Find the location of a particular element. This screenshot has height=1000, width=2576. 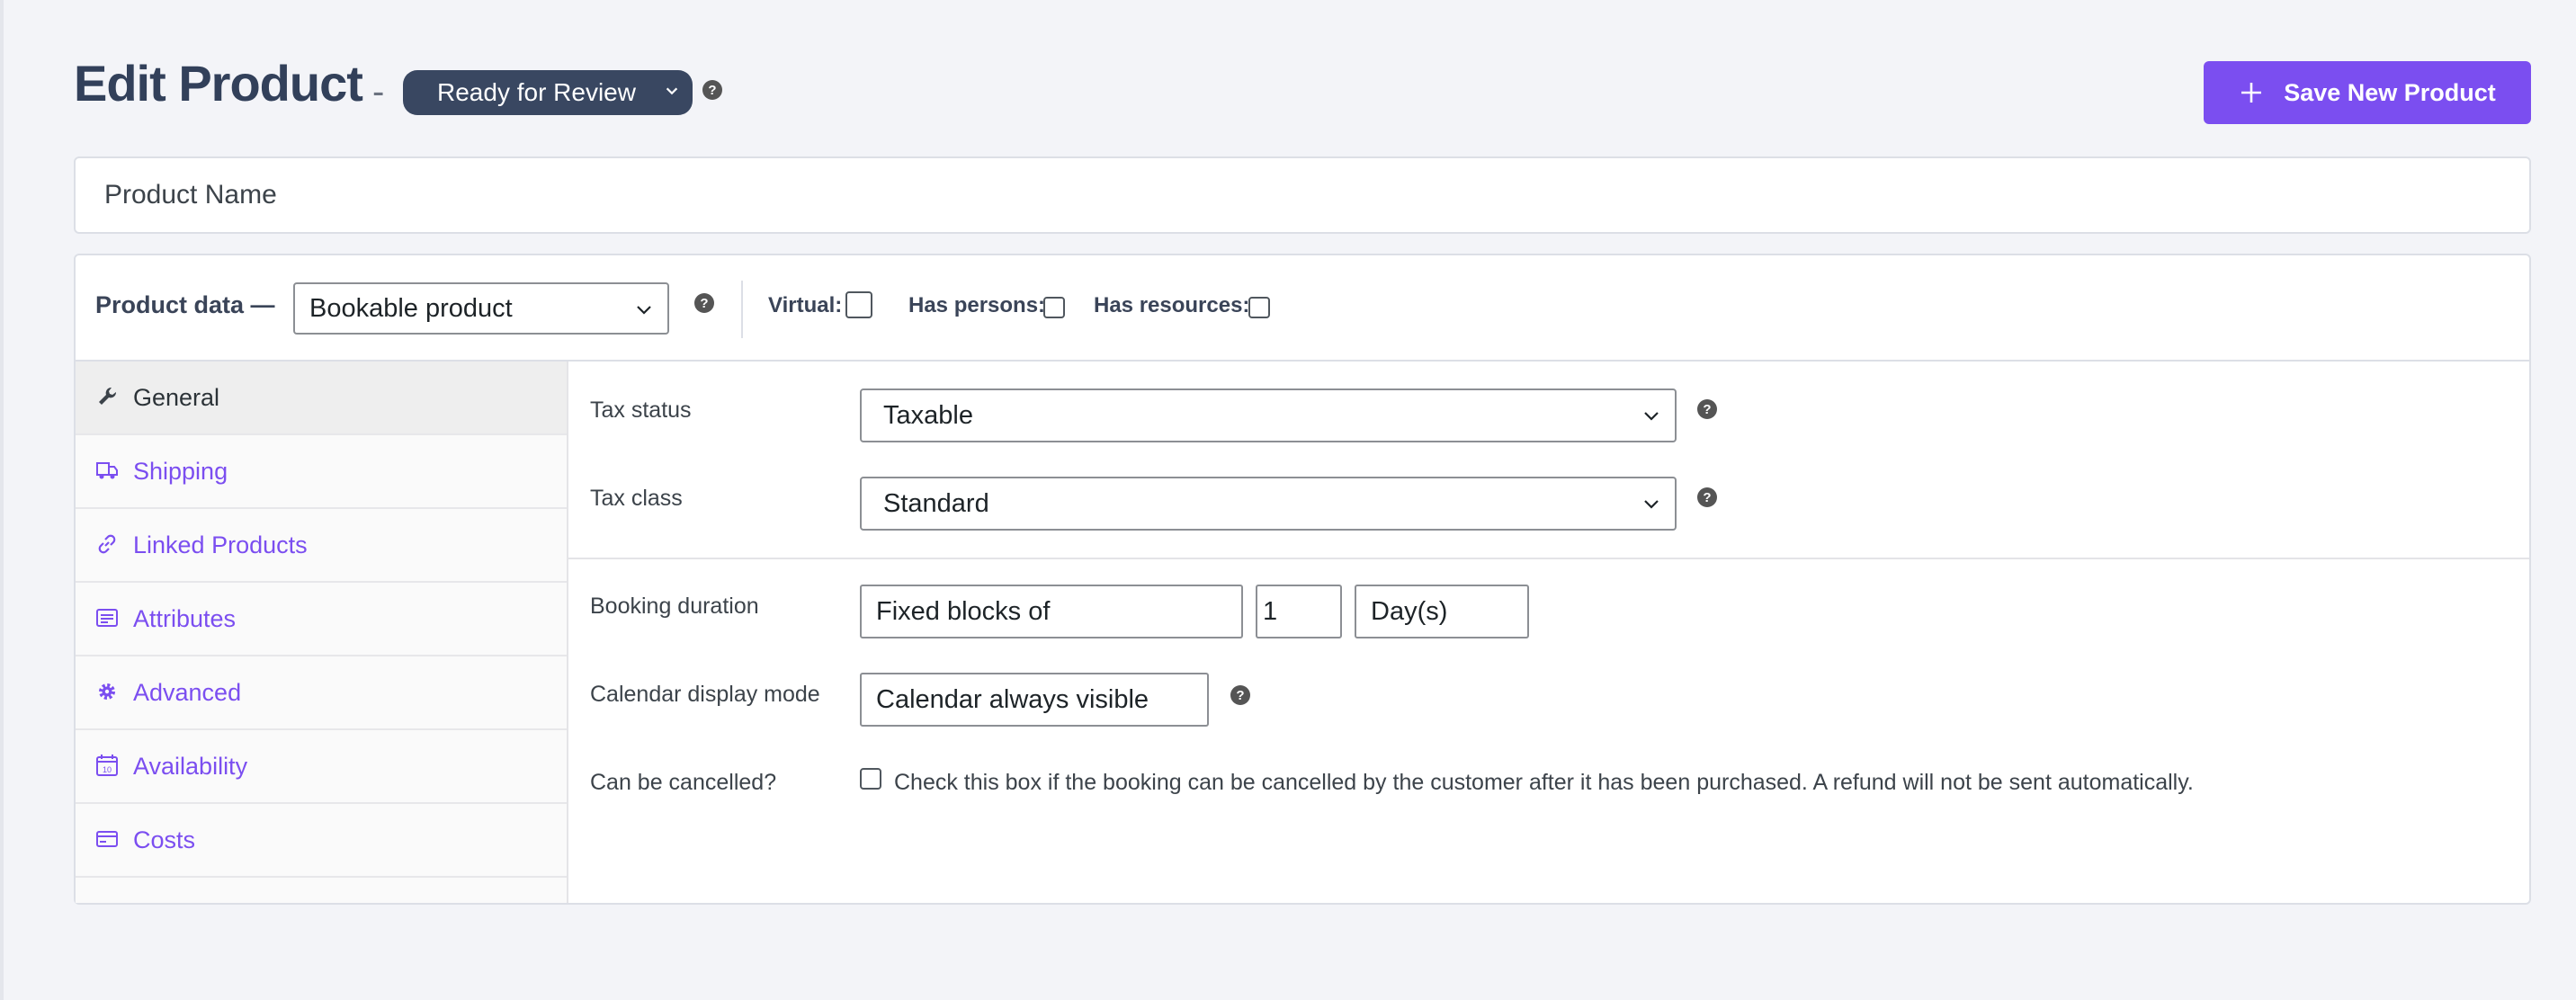

tab-availability: 10 Availability is located at coordinates (321, 767).